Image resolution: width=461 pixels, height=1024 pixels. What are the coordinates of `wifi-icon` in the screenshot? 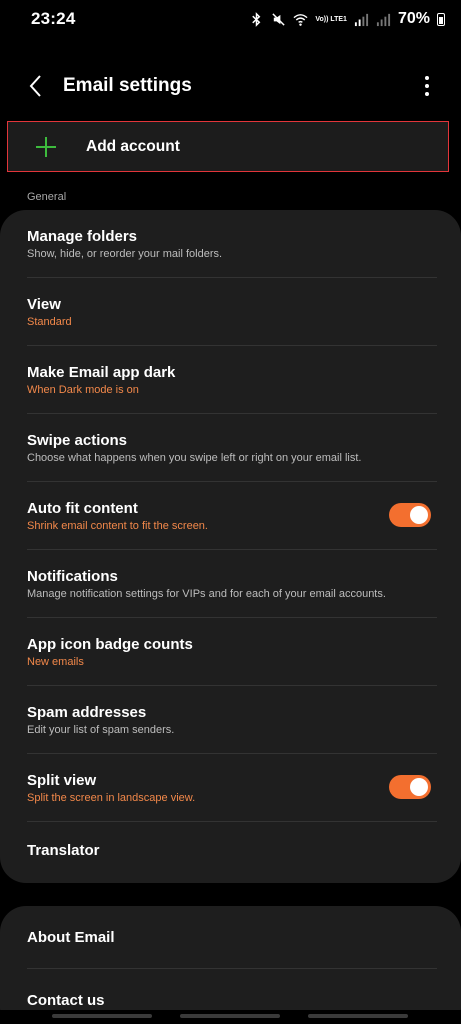 It's located at (300, 19).